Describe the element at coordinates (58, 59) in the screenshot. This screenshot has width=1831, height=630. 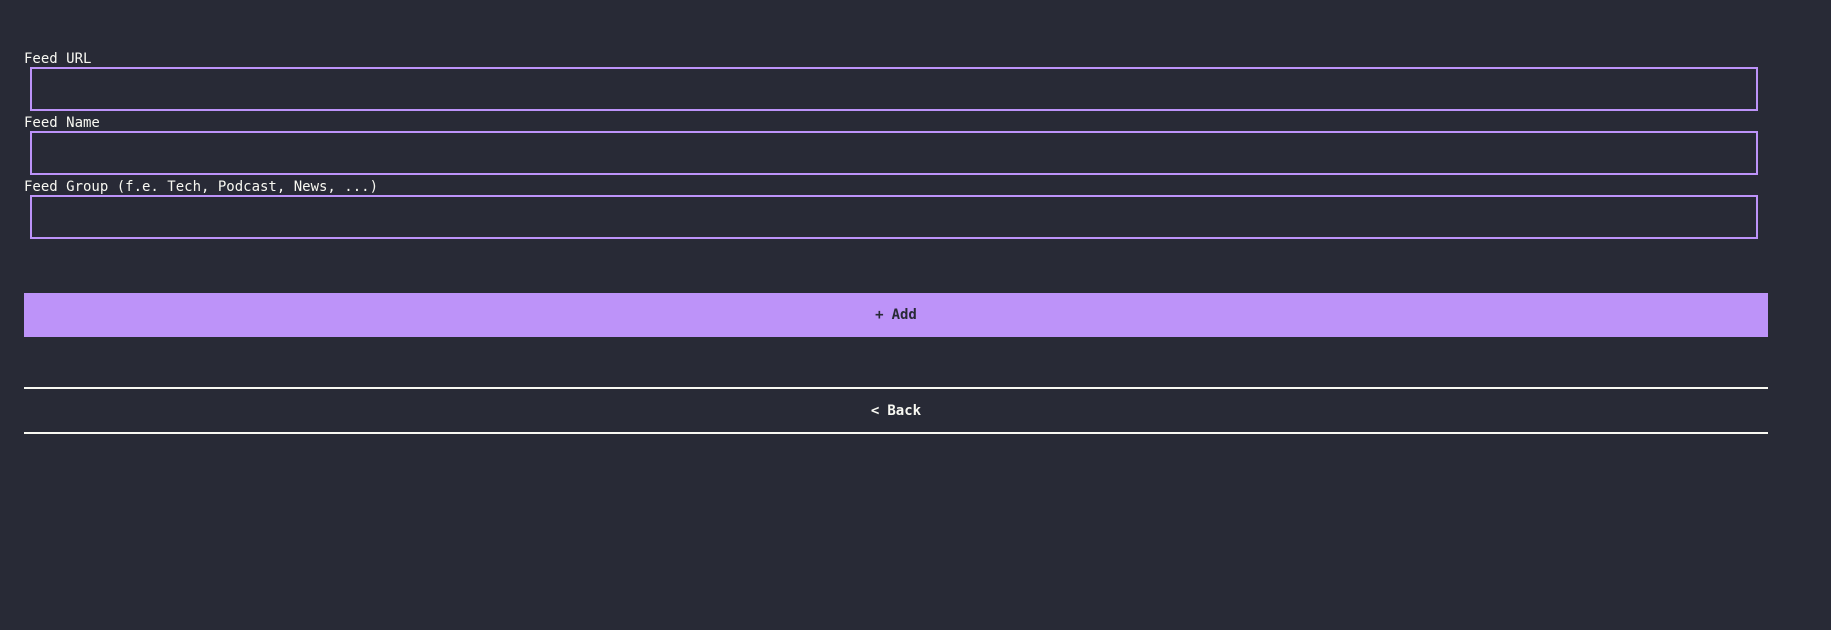
I see `feed-url-label: Feed URL` at that location.